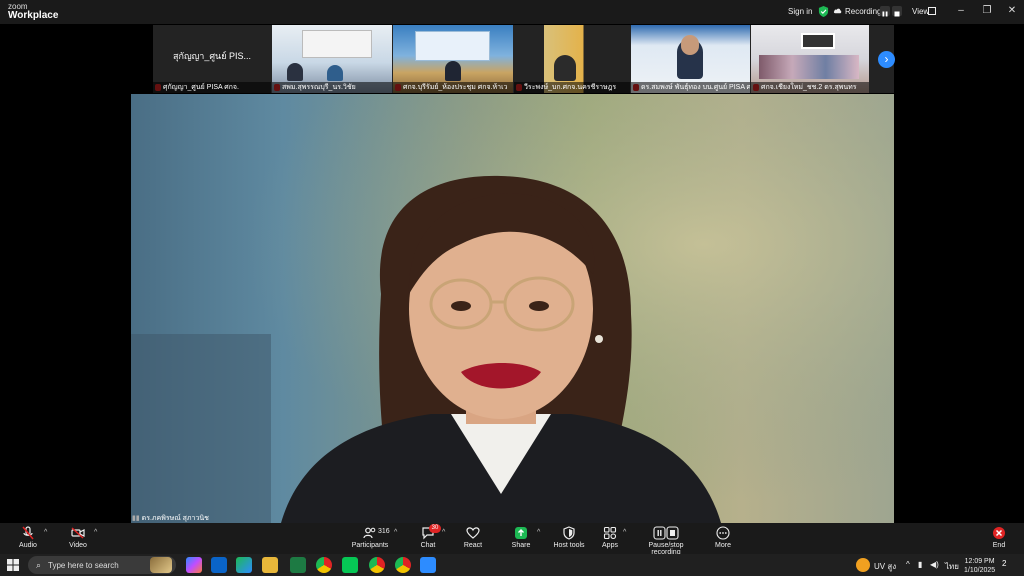 This screenshot has width=1024, height=576. What do you see at coordinates (473, 545) in the screenshot?
I see `react-label: React` at bounding box center [473, 545].